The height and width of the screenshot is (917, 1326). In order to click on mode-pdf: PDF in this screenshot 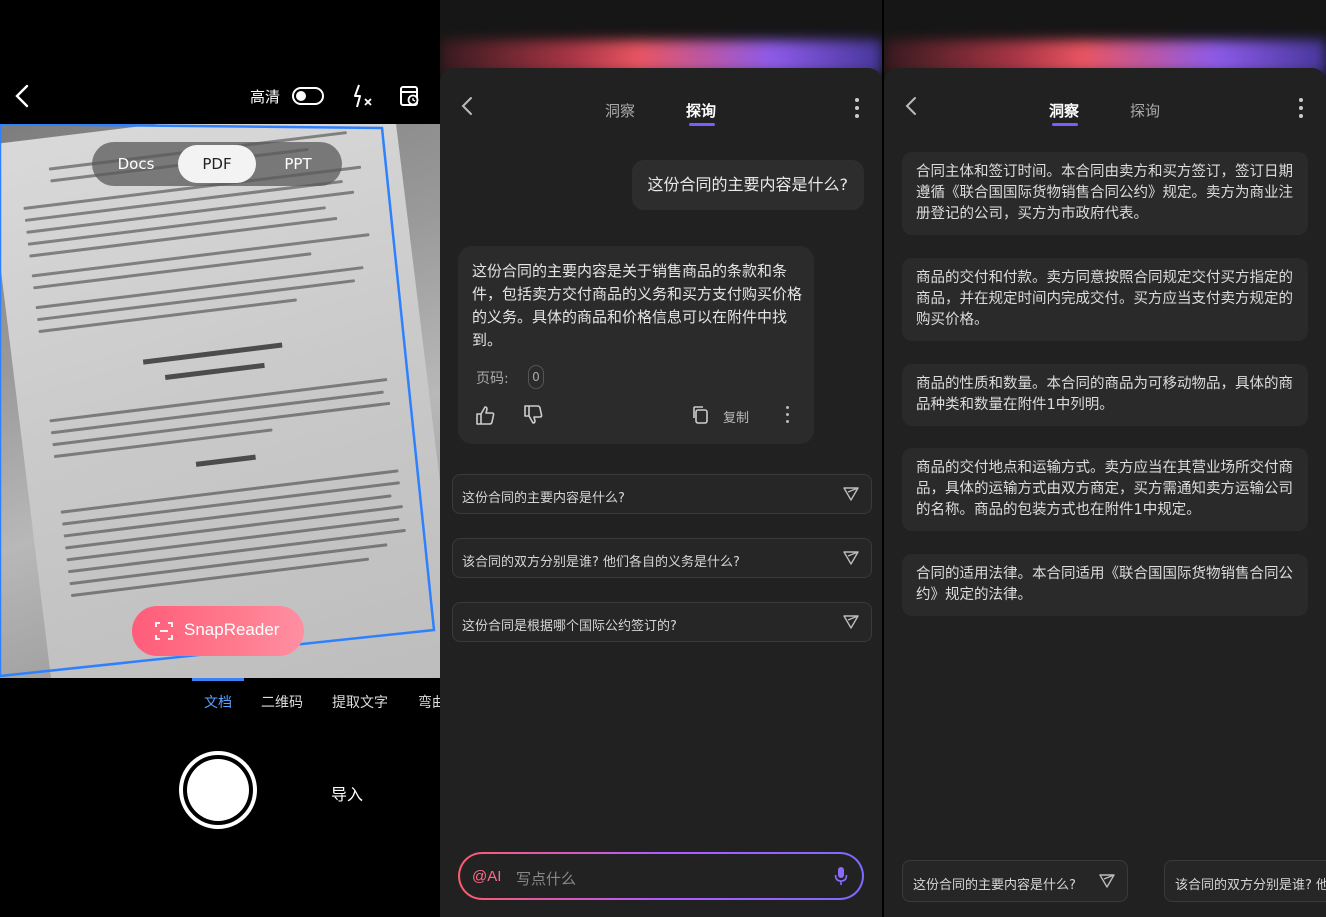, I will do `click(217, 164)`.